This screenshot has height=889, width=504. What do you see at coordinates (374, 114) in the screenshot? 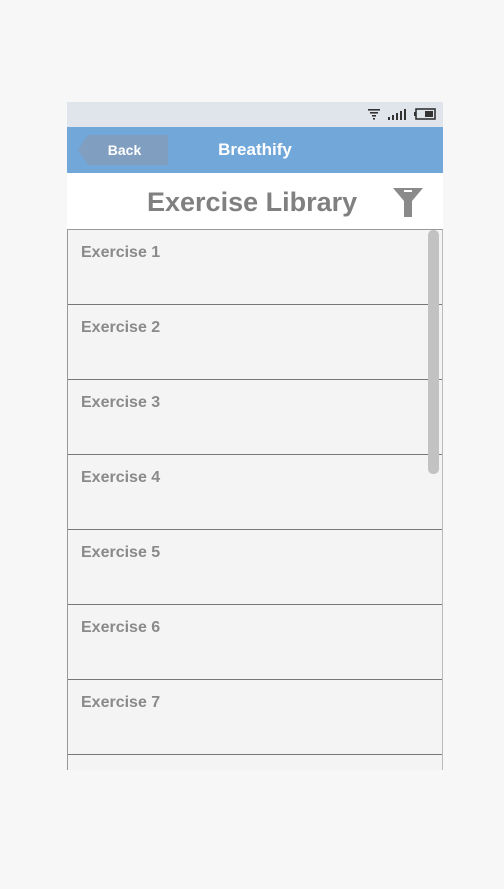
I see `wifi-icon` at bounding box center [374, 114].